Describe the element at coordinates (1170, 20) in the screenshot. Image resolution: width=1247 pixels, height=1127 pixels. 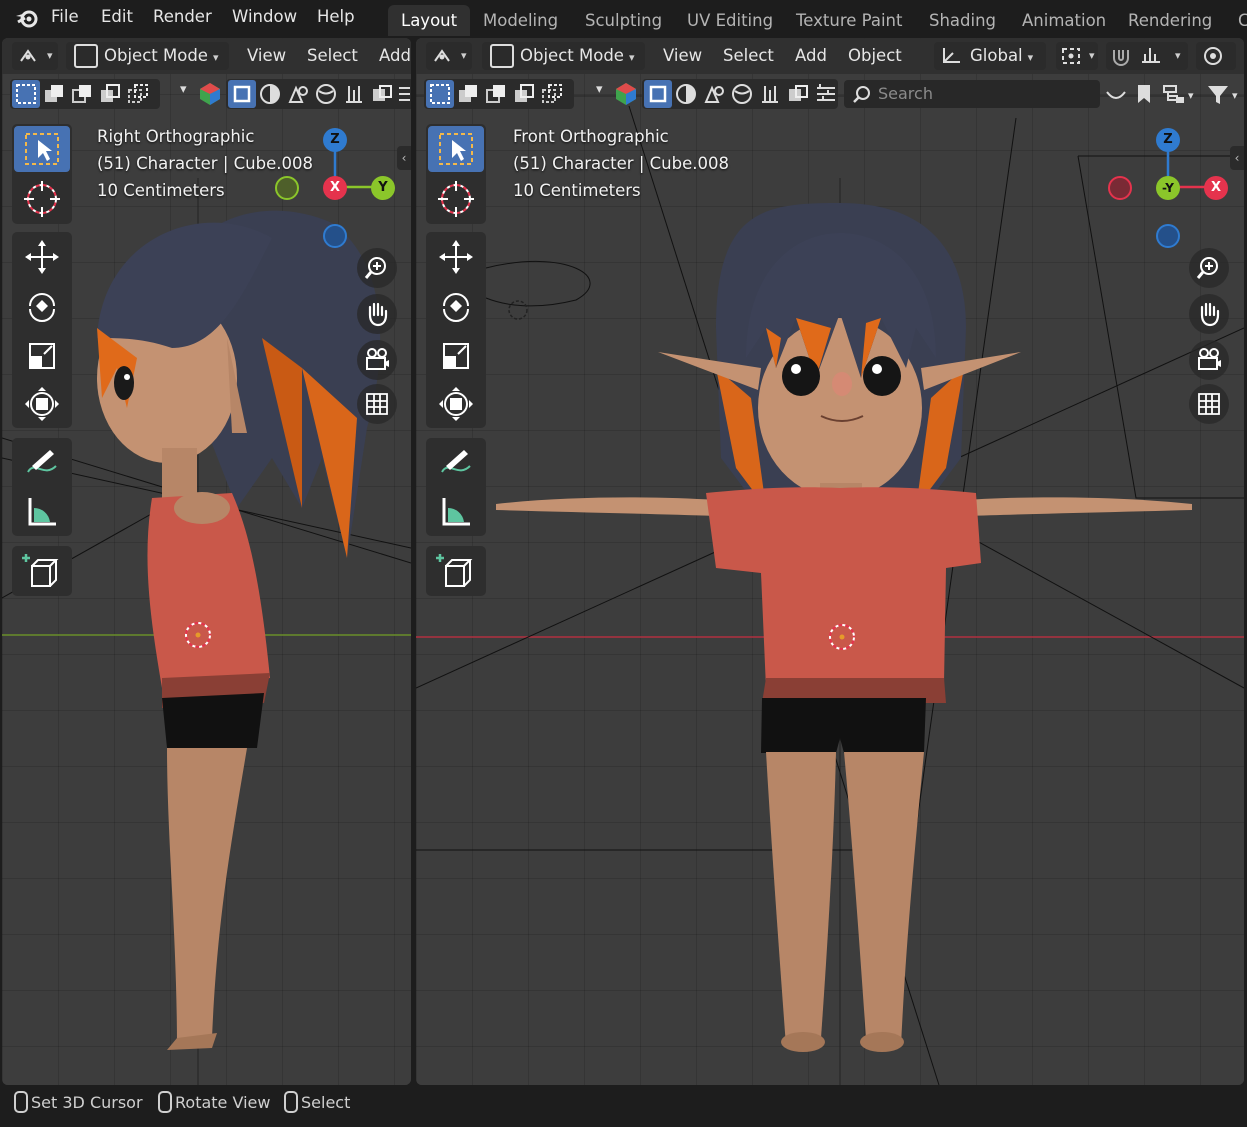
I see `tab-rendering: Rendering` at that location.